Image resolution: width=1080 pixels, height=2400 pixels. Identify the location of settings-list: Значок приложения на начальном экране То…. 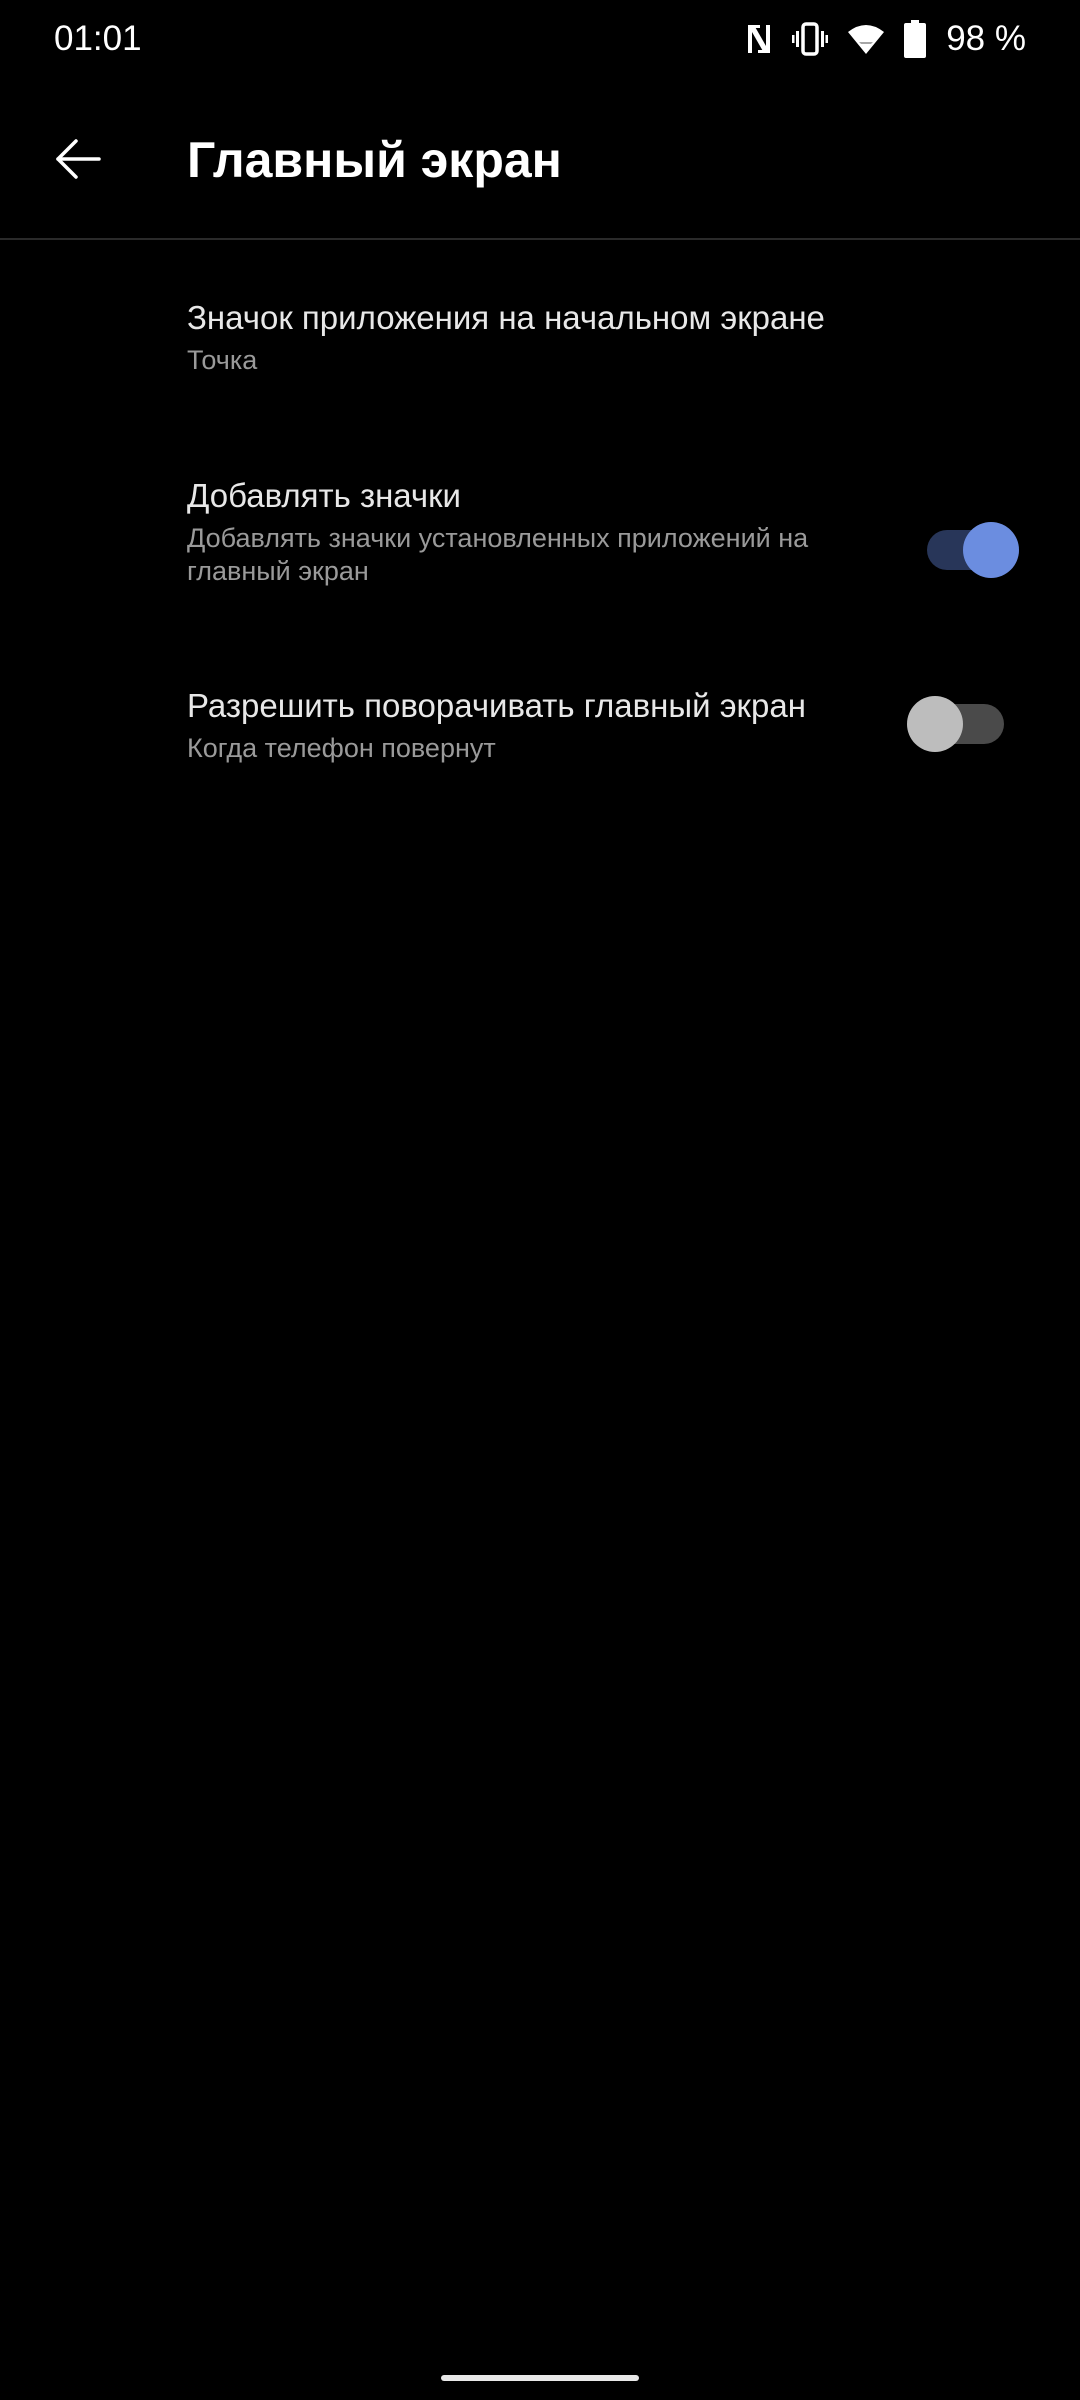
(540, 330).